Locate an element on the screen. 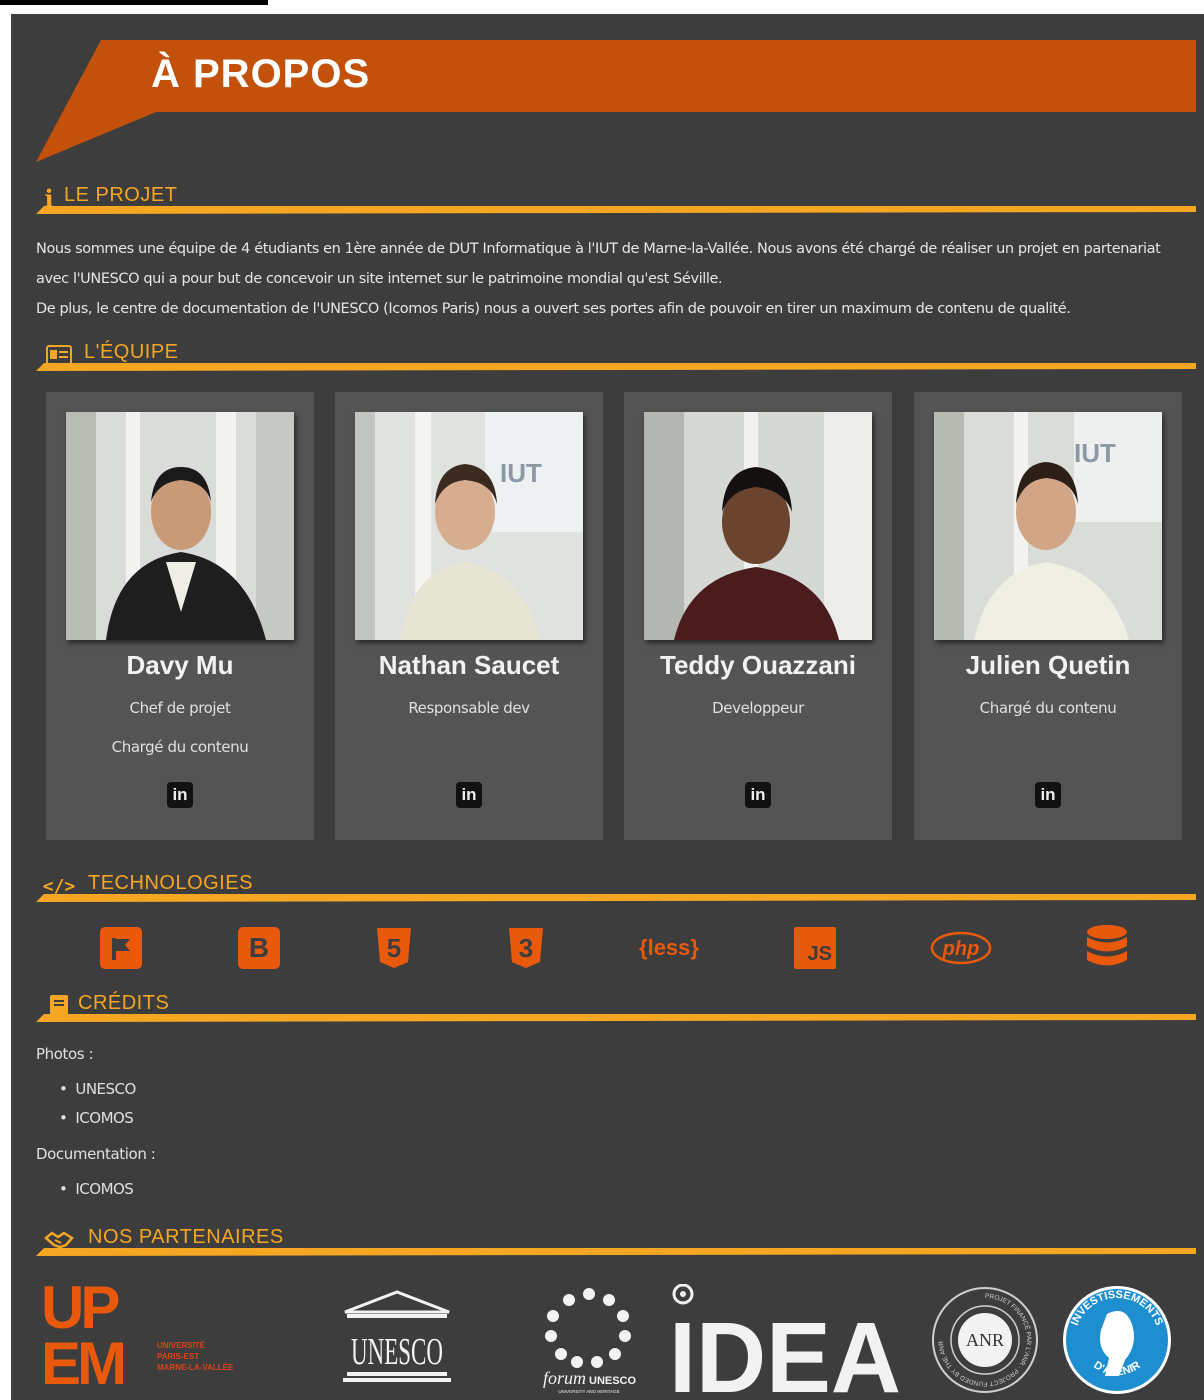 The image size is (1204, 1400). credits-documentation-label: Documentation : is located at coordinates (96, 1154).